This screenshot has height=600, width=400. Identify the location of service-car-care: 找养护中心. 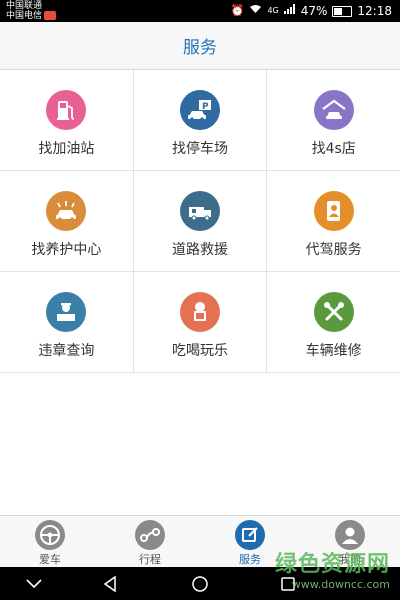
(67, 221).